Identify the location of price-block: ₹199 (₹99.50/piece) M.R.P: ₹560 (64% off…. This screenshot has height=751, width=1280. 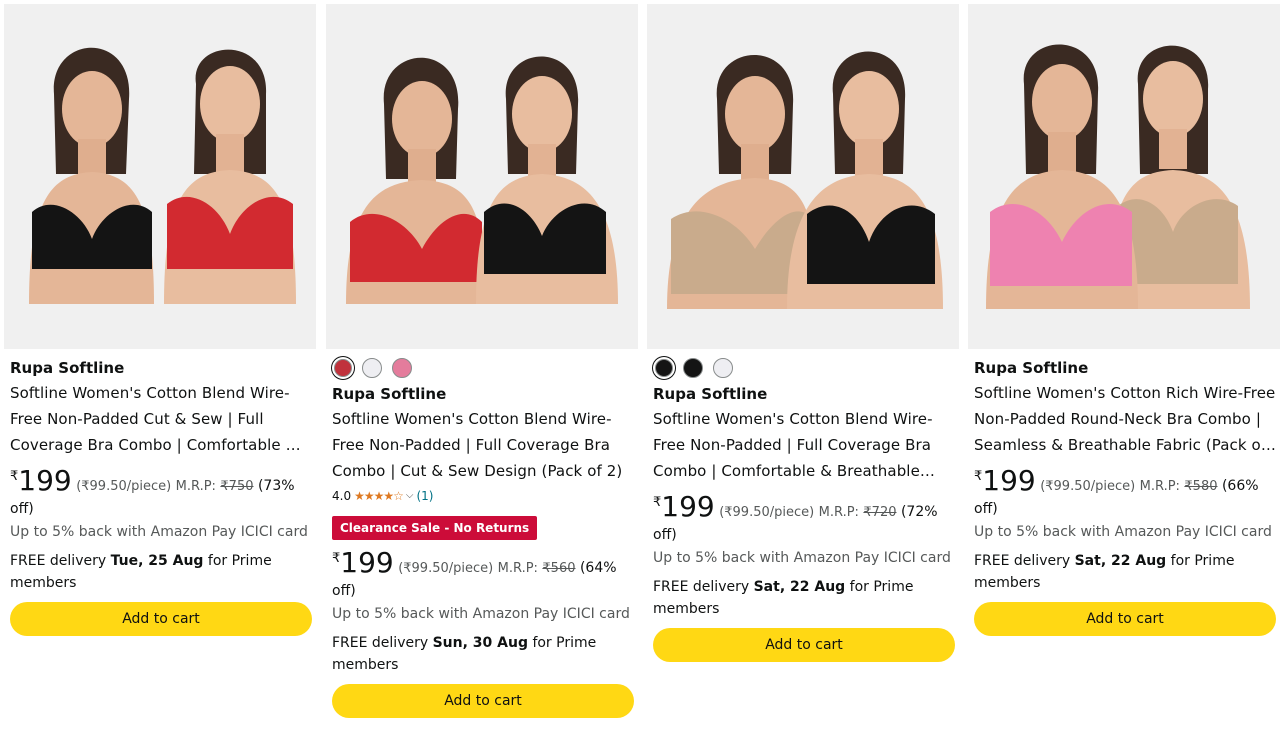
(483, 575).